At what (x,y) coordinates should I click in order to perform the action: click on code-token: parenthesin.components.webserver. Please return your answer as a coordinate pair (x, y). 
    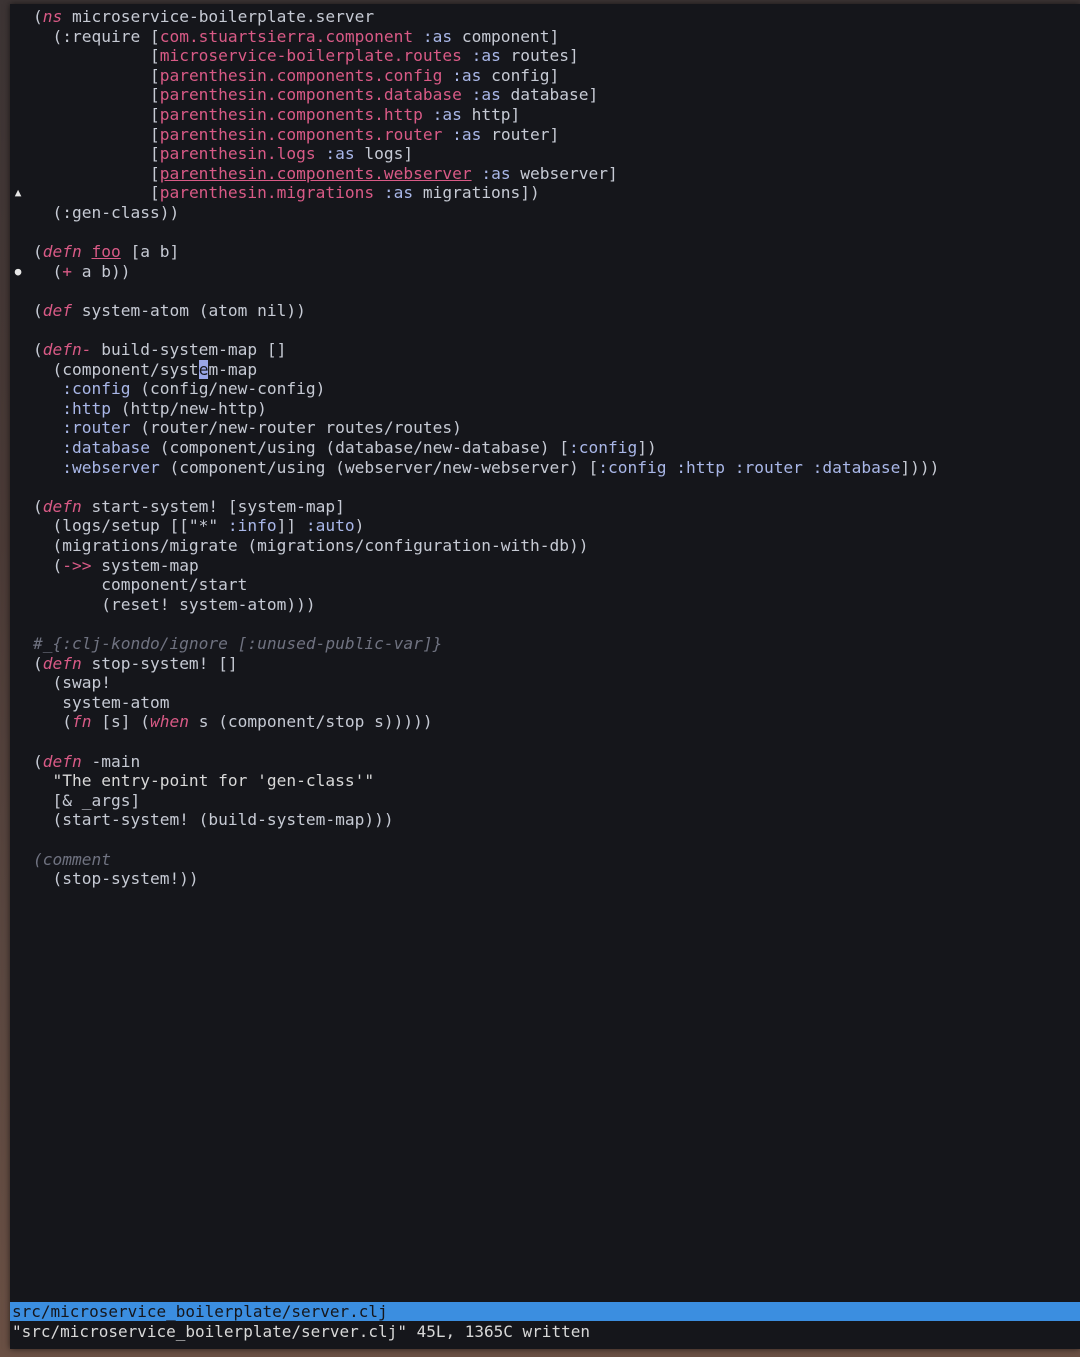
    Looking at the image, I should click on (315, 173).